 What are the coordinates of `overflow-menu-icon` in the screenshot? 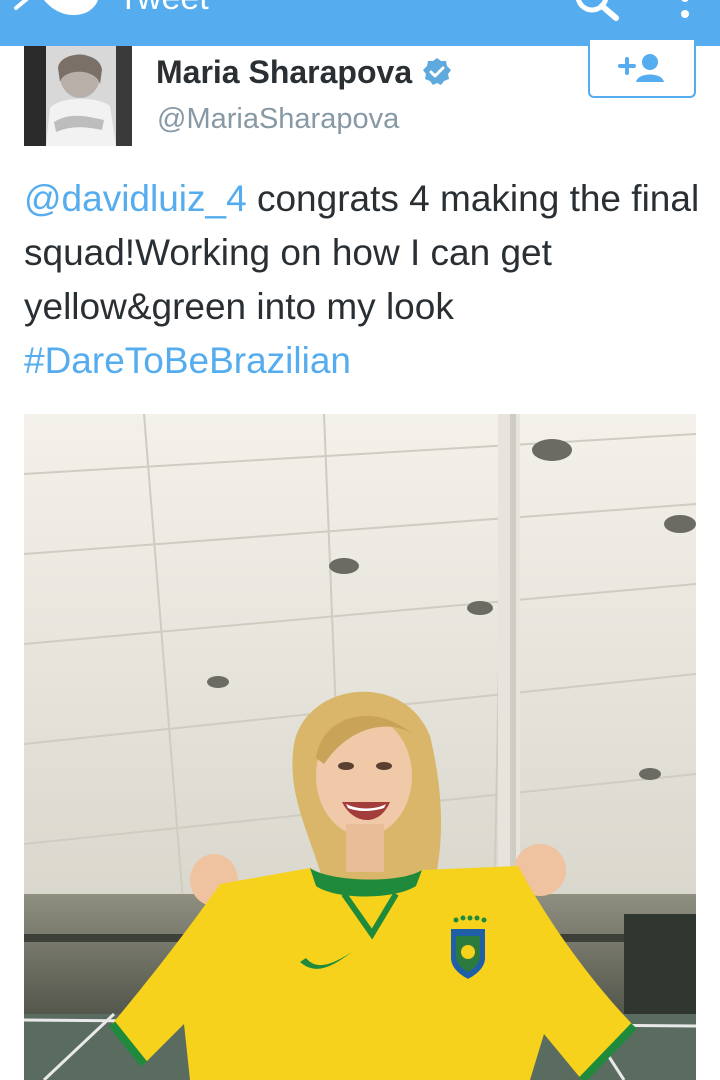 It's located at (685, 12).